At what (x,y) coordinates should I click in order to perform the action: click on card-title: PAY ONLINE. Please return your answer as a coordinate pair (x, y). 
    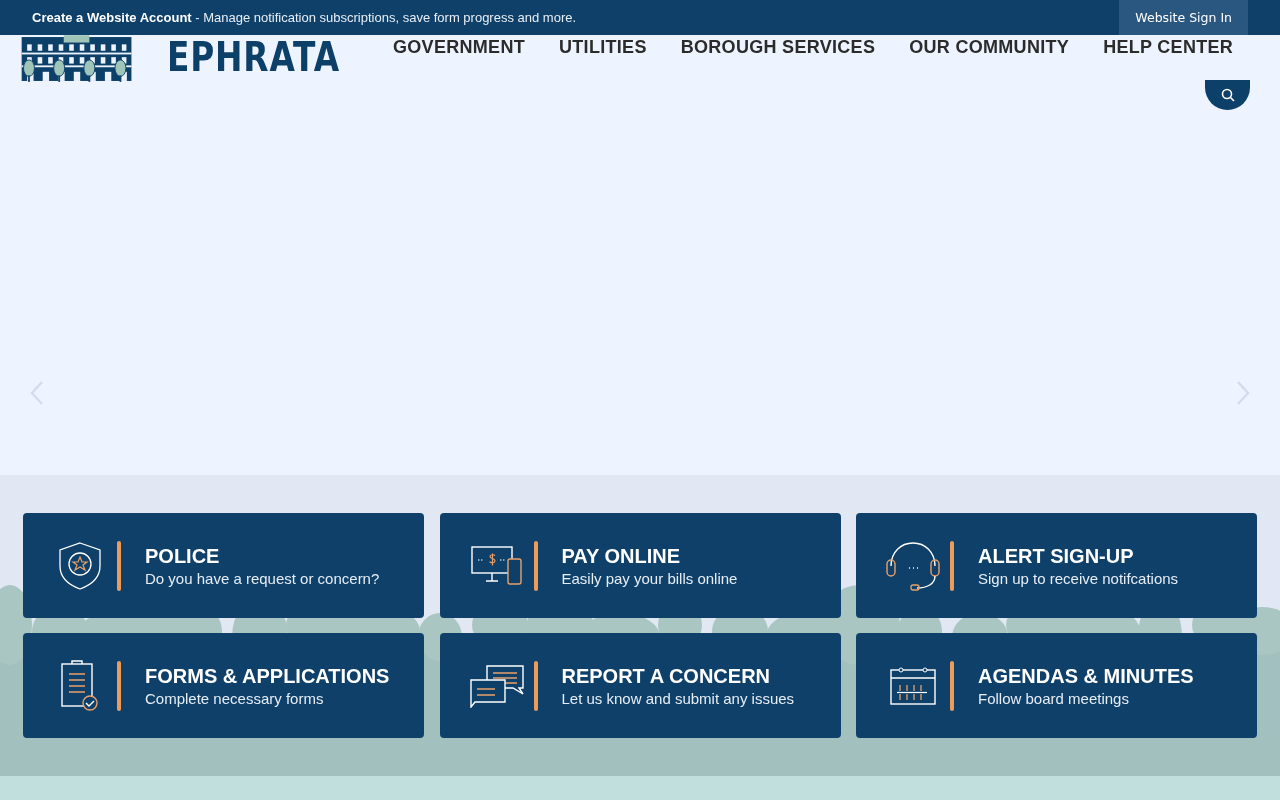
    Looking at the image, I should click on (621, 556).